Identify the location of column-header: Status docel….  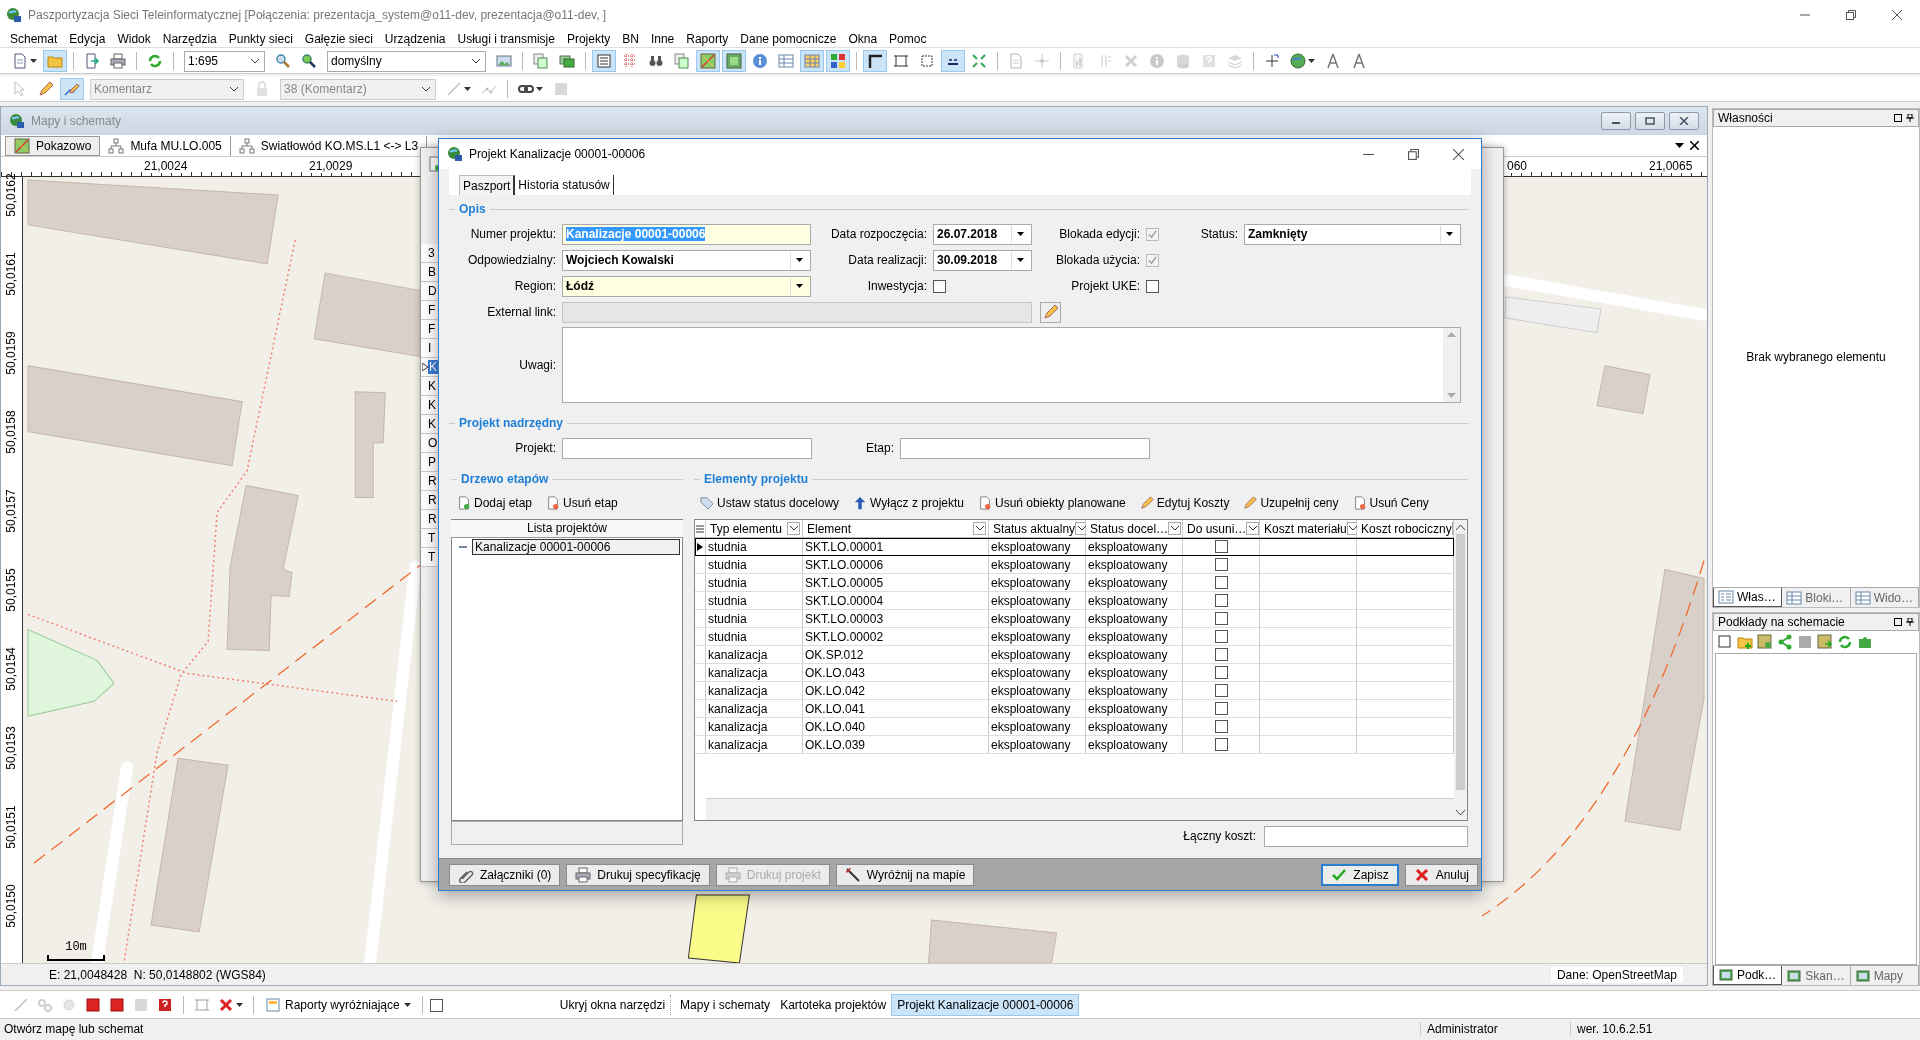
(1134, 529).